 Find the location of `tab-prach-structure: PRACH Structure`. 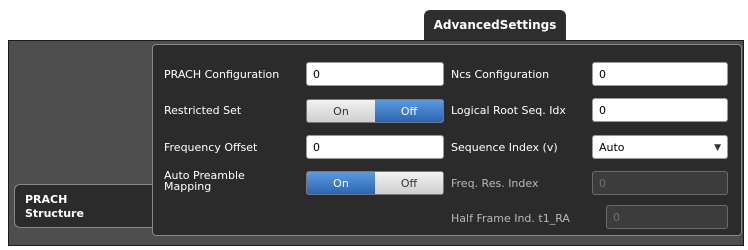

tab-prach-structure: PRACH Structure is located at coordinates (84, 206).